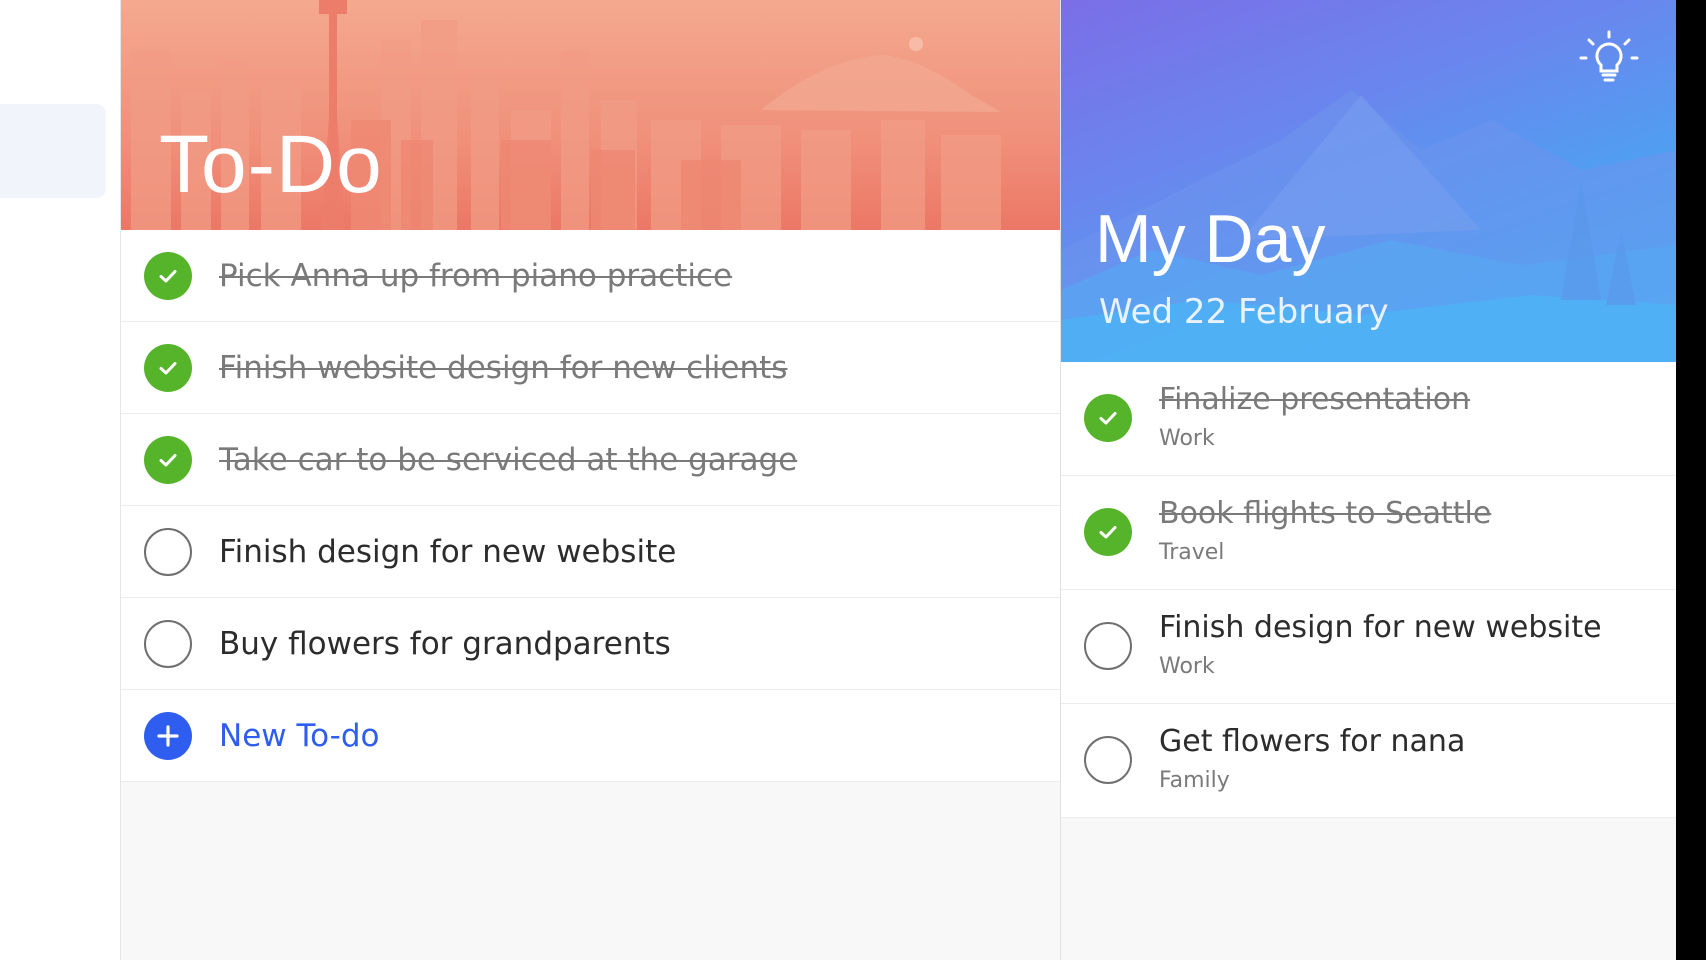 The width and height of the screenshot is (1706, 960). I want to click on my-day-title: My Day, so click(1210, 239).